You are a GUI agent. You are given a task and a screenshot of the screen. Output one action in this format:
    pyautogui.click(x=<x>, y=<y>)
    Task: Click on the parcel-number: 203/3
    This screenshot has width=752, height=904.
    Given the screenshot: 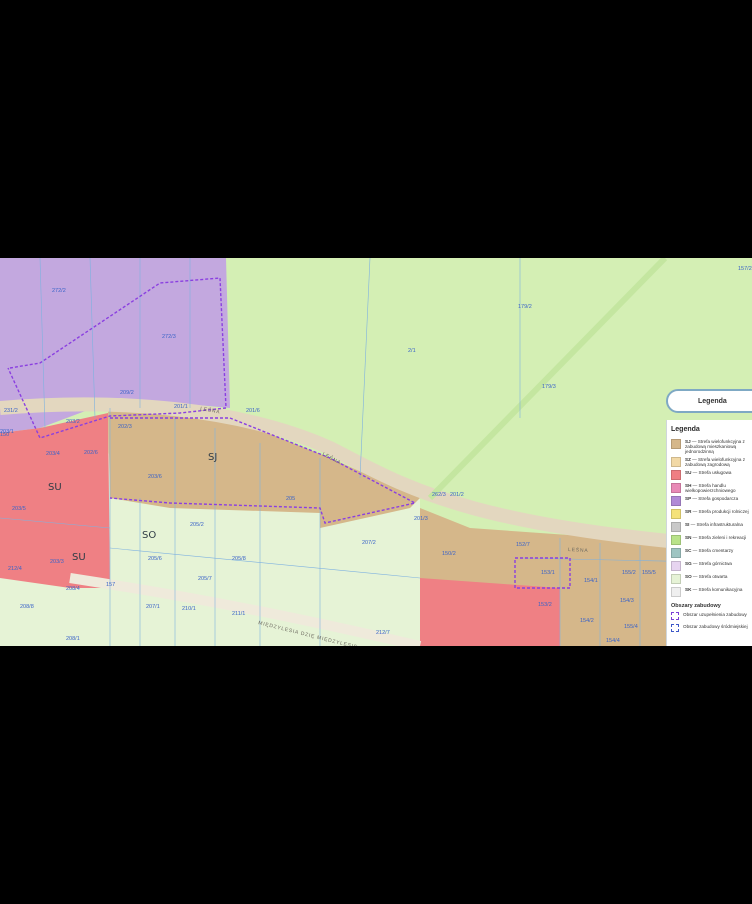 What is the action you would take?
    pyautogui.click(x=57, y=562)
    